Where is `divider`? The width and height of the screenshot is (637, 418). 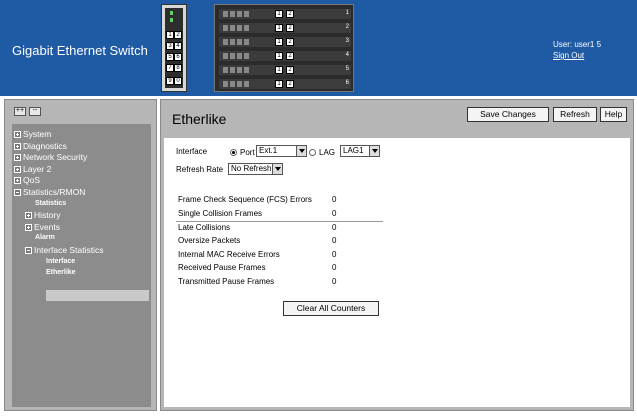 divider is located at coordinates (279, 221).